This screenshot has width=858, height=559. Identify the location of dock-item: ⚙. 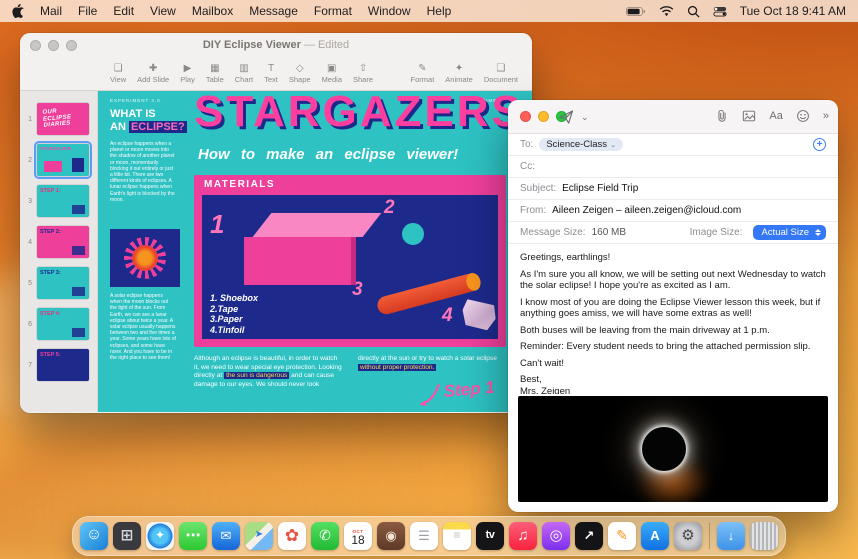
(688, 536).